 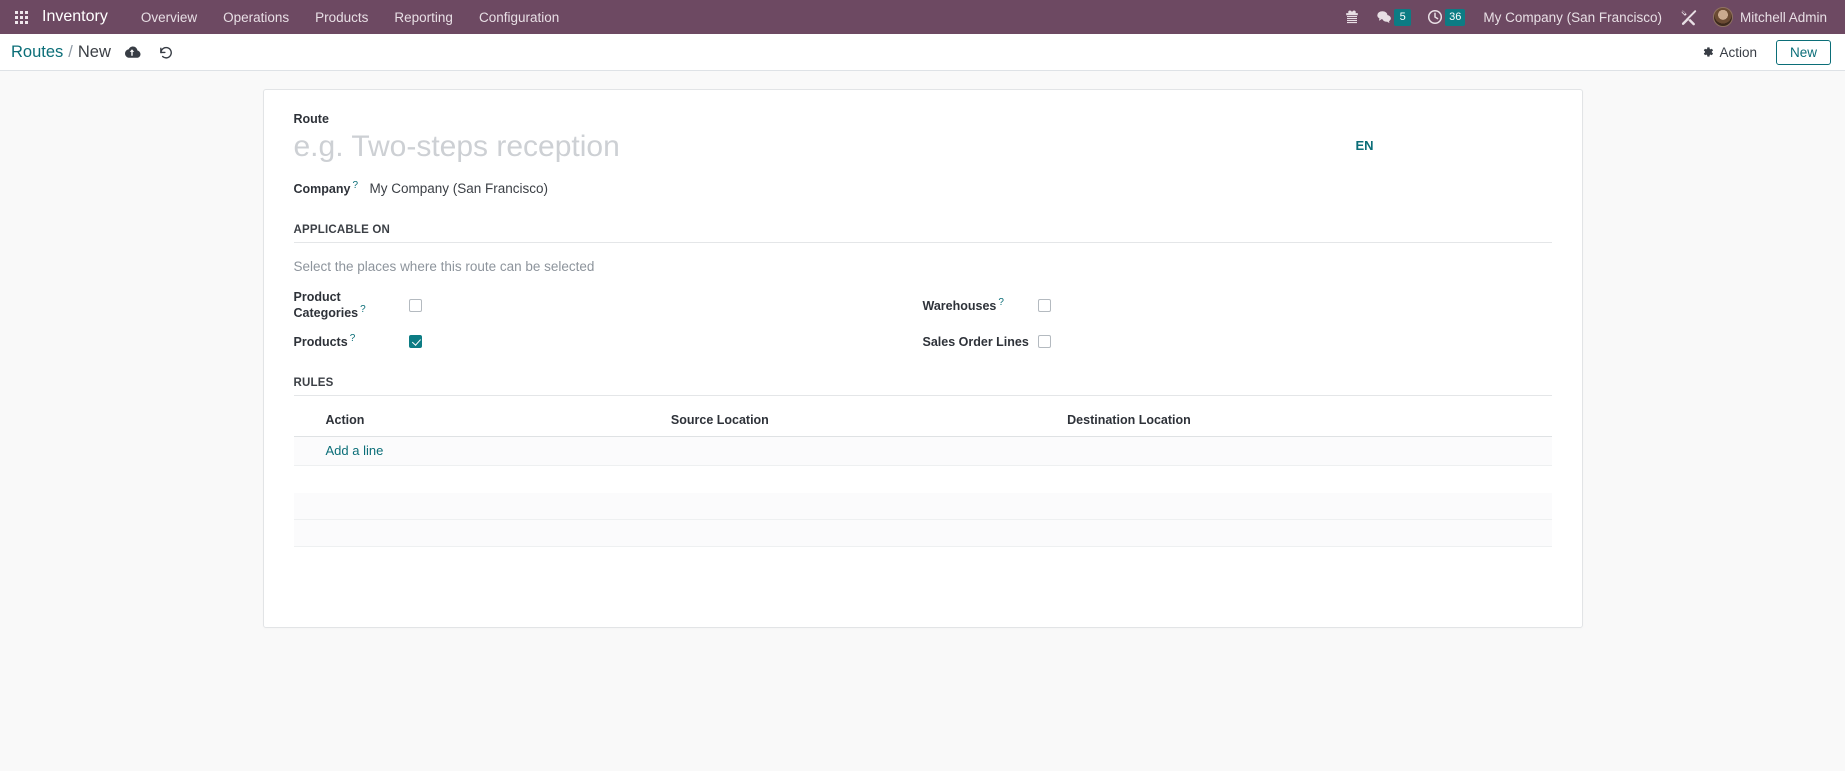 What do you see at coordinates (1783, 17) in the screenshot?
I see `user-name: Mitchell Admin` at bounding box center [1783, 17].